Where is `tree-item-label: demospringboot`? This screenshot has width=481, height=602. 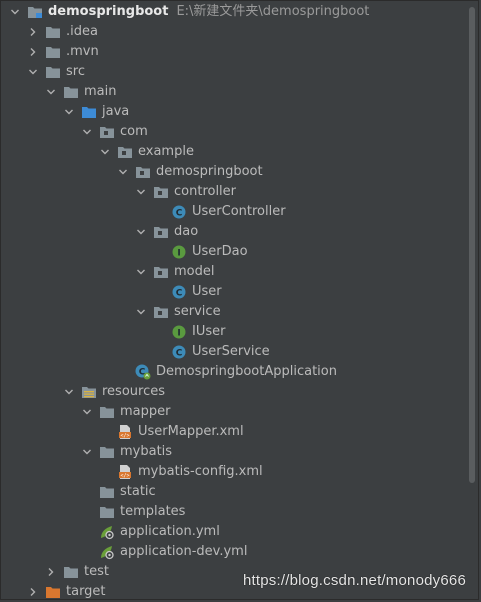 tree-item-label: demospringboot is located at coordinates (209, 171).